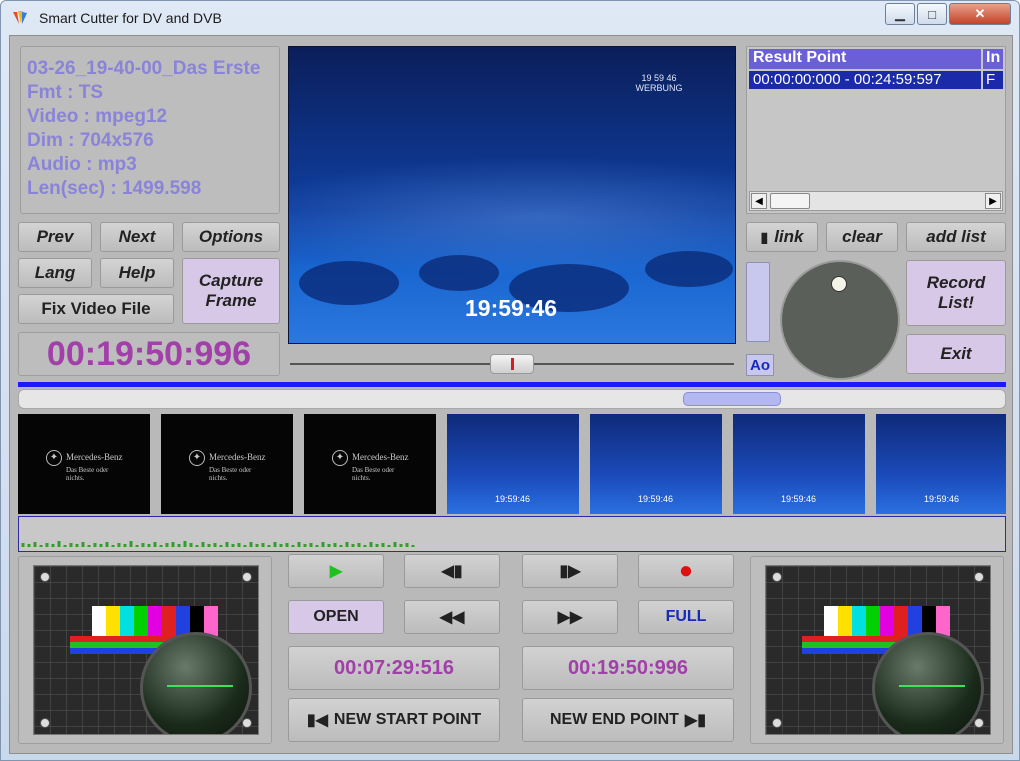 Image resolution: width=1020 pixels, height=761 pixels. Describe the element at coordinates (789, 236) in the screenshot. I see `link-label: link` at that location.